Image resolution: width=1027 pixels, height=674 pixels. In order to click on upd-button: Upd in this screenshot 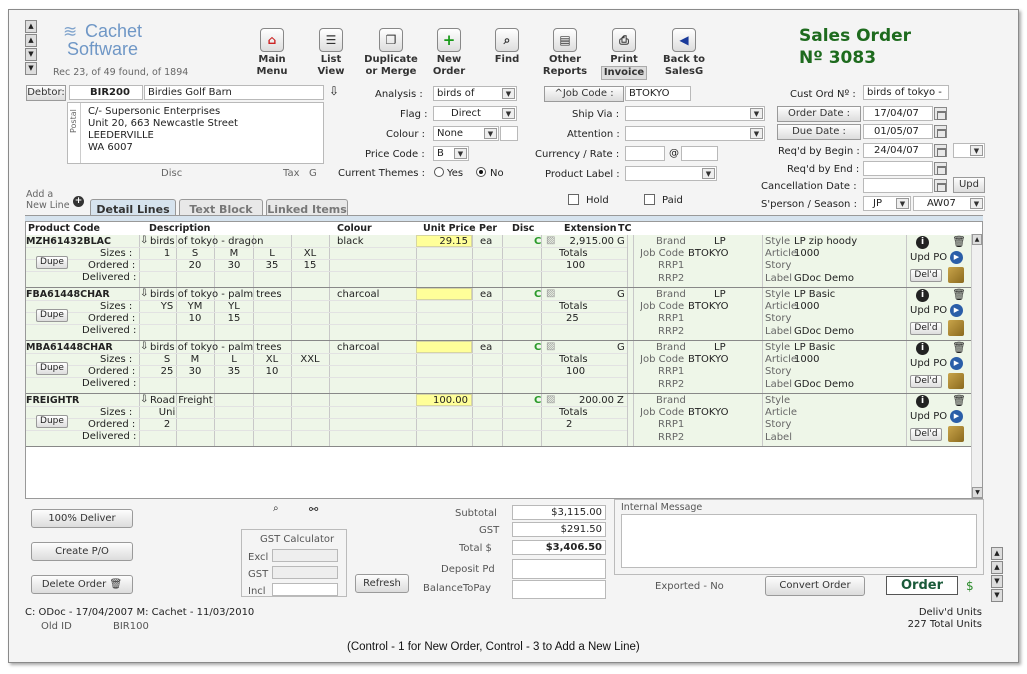, I will do `click(969, 185)`.